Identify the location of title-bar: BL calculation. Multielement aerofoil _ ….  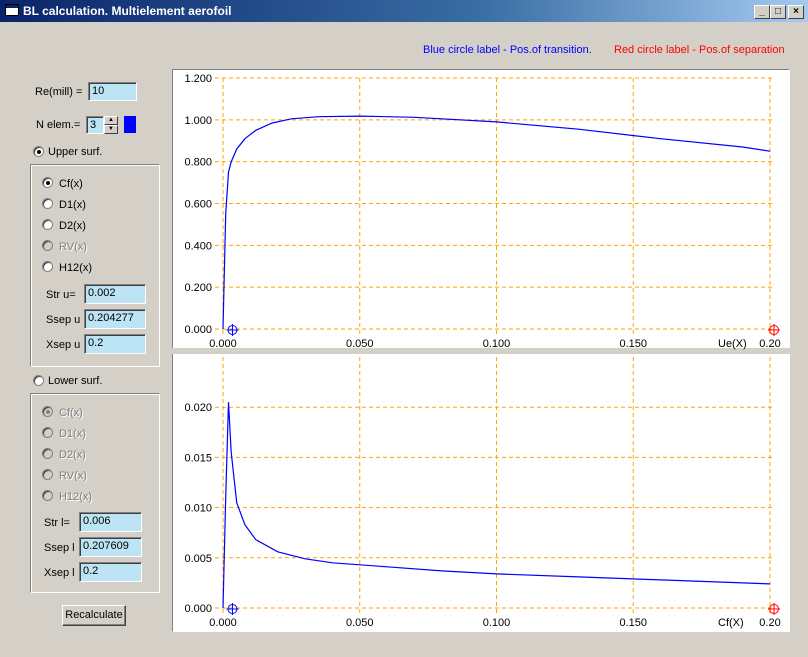
(404, 11).